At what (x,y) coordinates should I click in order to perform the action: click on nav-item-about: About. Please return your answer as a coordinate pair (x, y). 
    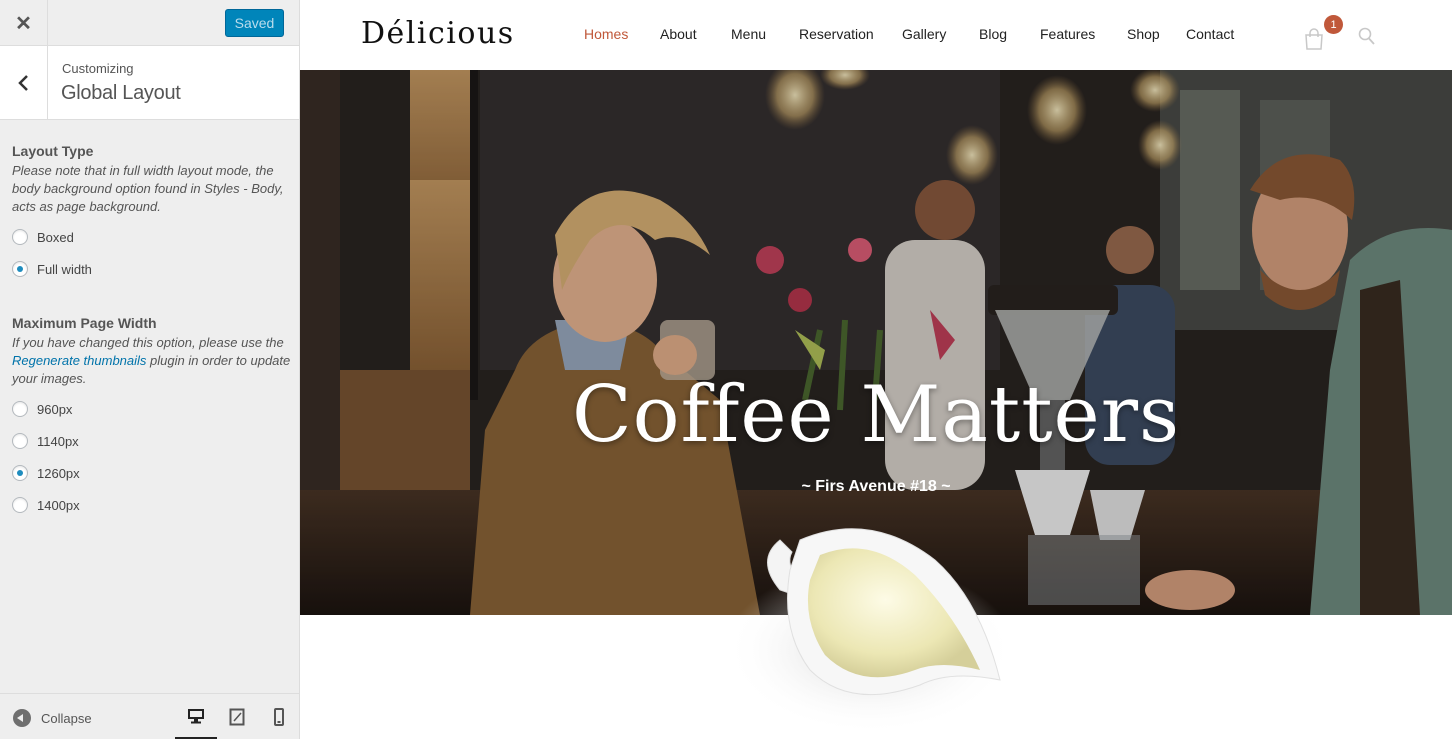
    Looking at the image, I should click on (678, 34).